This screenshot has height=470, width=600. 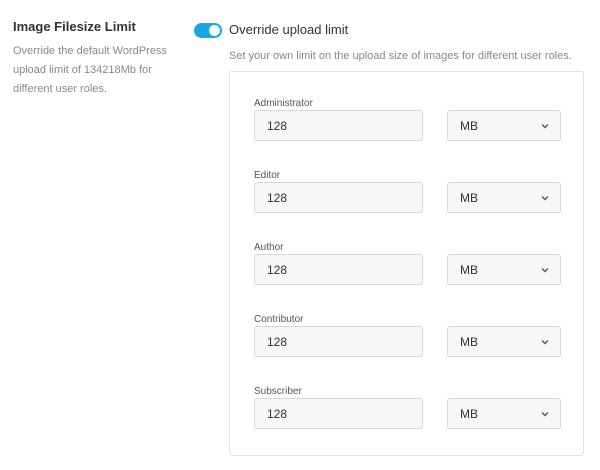 I want to click on role-row-editor: Editor MB, so click(x=409, y=191).